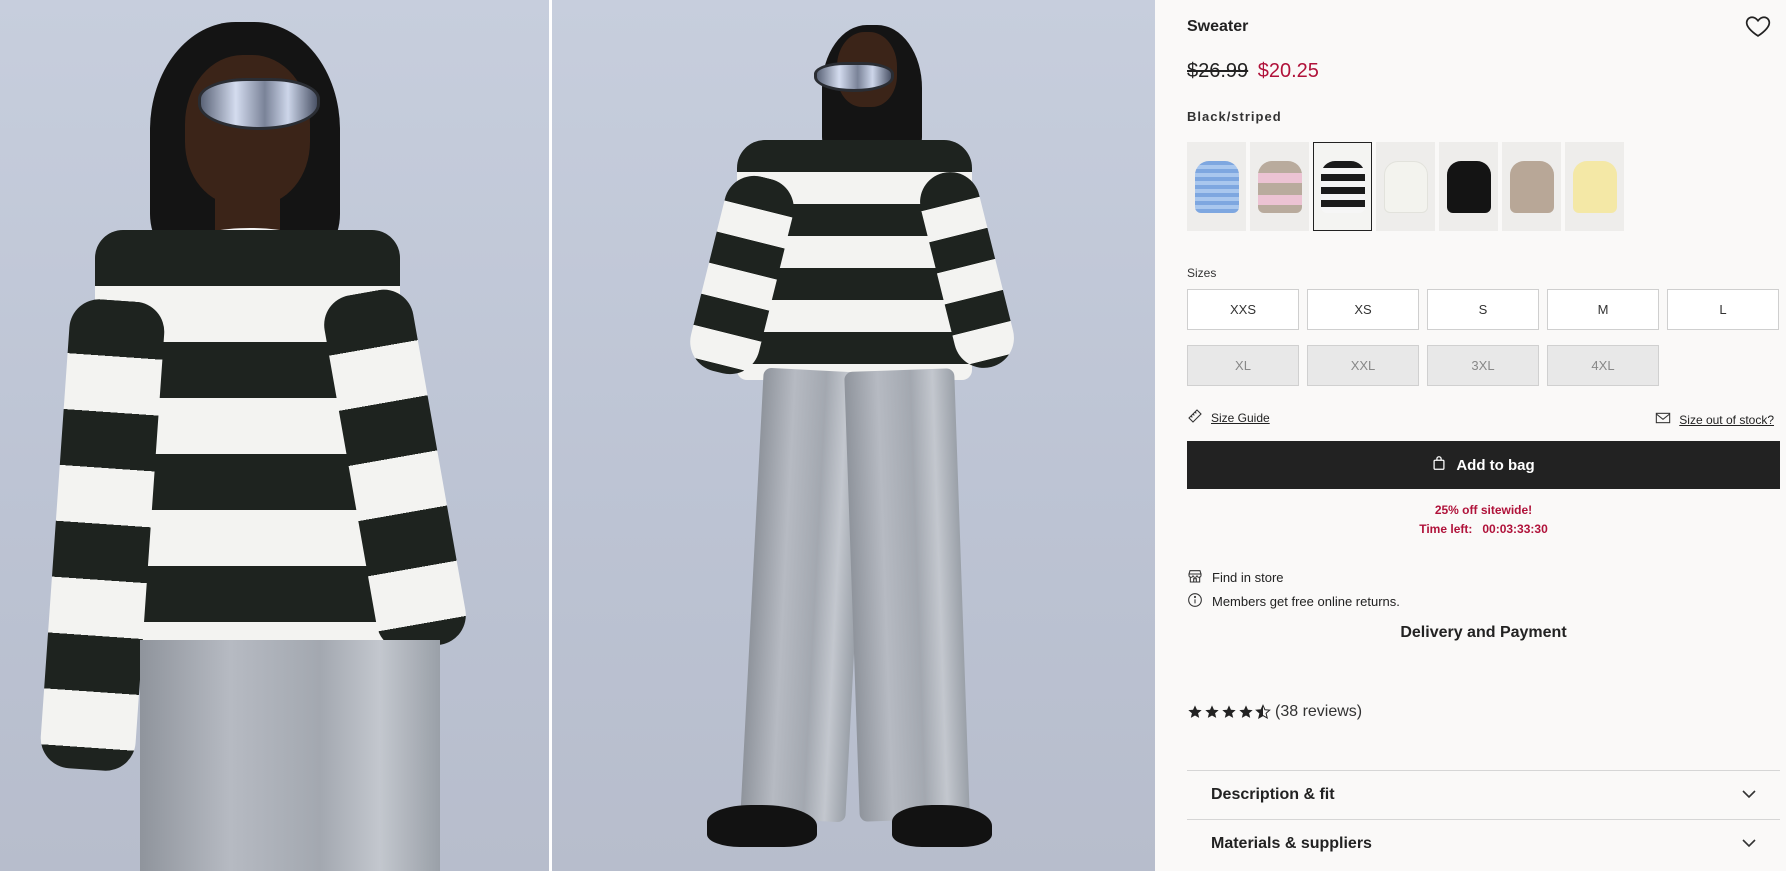 This screenshot has width=1786, height=871. What do you see at coordinates (1291, 843) in the screenshot?
I see `accordion-title: Materials & suppliers` at bounding box center [1291, 843].